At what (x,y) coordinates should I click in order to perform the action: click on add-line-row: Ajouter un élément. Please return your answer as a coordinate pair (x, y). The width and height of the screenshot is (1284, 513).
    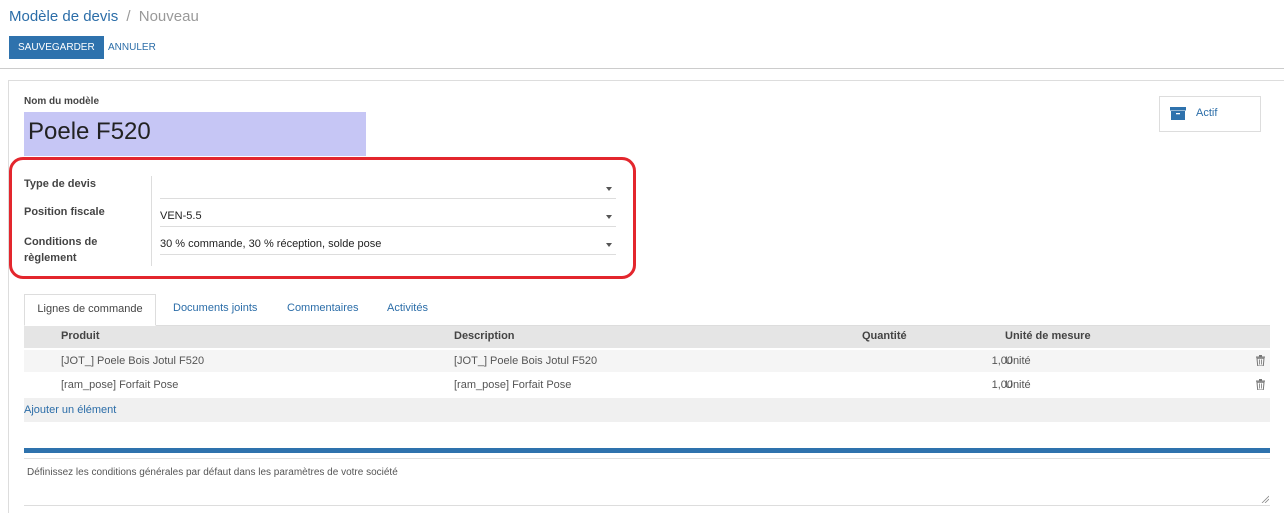
    Looking at the image, I should click on (647, 410).